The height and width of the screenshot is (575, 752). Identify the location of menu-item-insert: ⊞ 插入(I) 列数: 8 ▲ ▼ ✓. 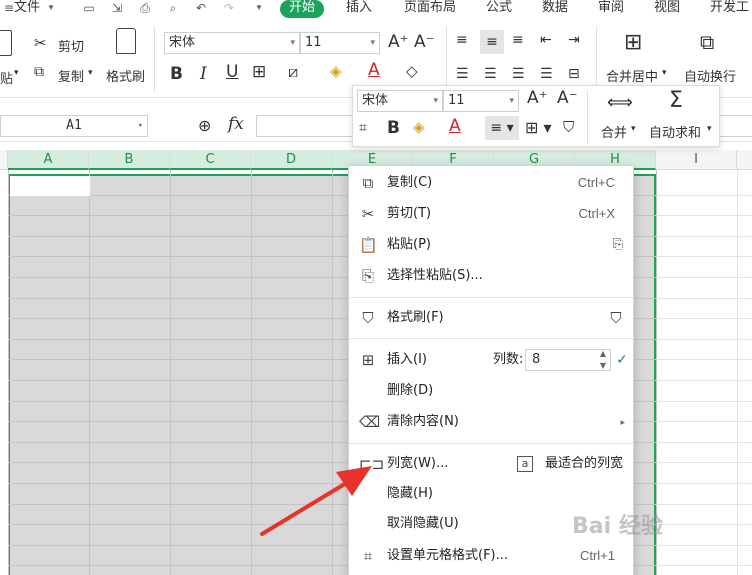
(491, 360).